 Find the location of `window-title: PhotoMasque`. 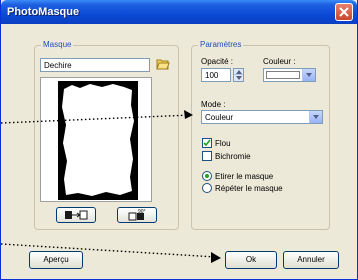

window-title: PhotoMasque is located at coordinates (43, 12).